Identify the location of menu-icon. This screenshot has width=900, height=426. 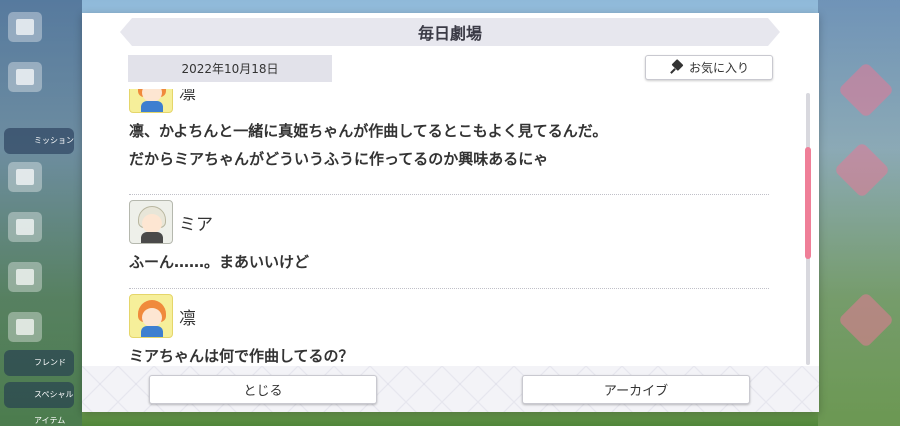
(25, 27).